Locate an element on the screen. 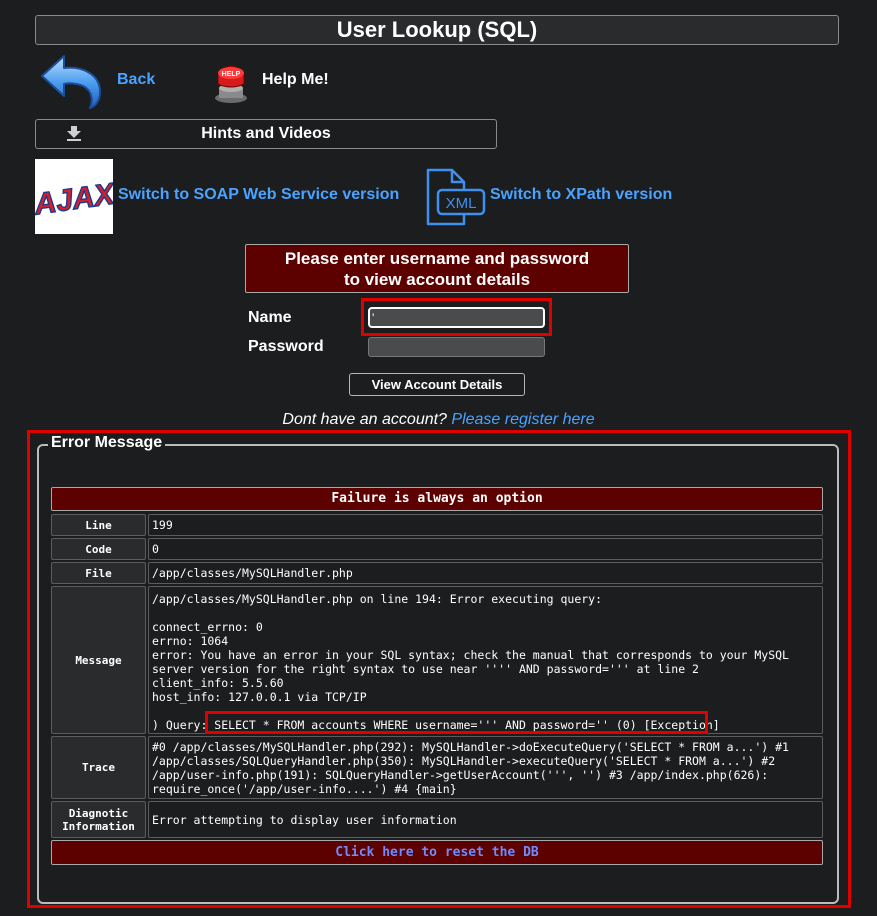  hints-label: Hints and Videos is located at coordinates (266, 133).